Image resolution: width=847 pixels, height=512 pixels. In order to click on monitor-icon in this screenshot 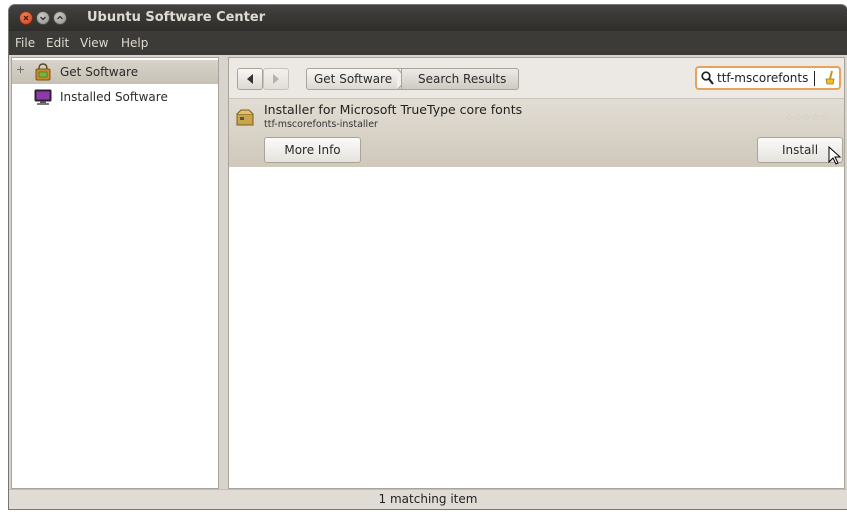, I will do `click(43, 97)`.